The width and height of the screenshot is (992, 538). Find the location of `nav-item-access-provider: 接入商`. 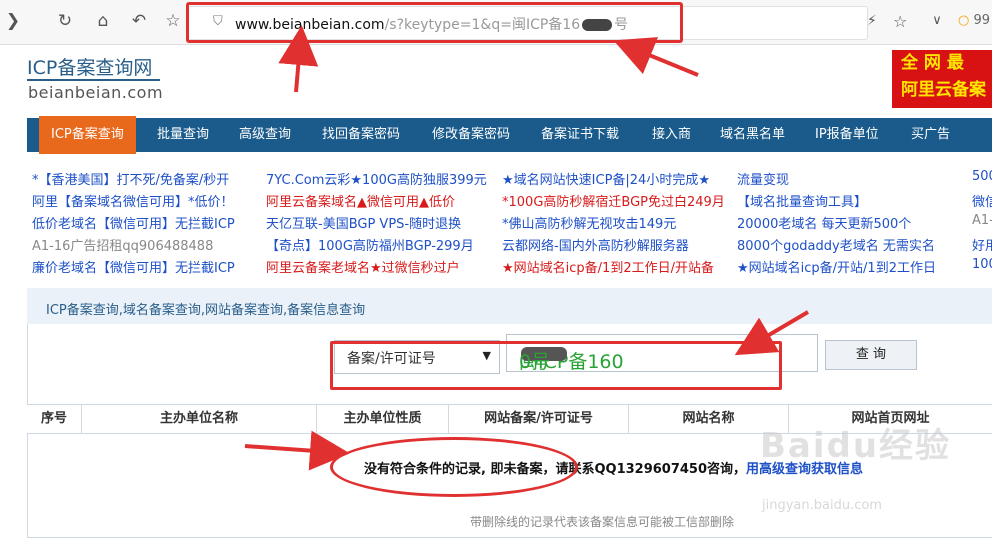

nav-item-access-provider: 接入商 is located at coordinates (671, 135).